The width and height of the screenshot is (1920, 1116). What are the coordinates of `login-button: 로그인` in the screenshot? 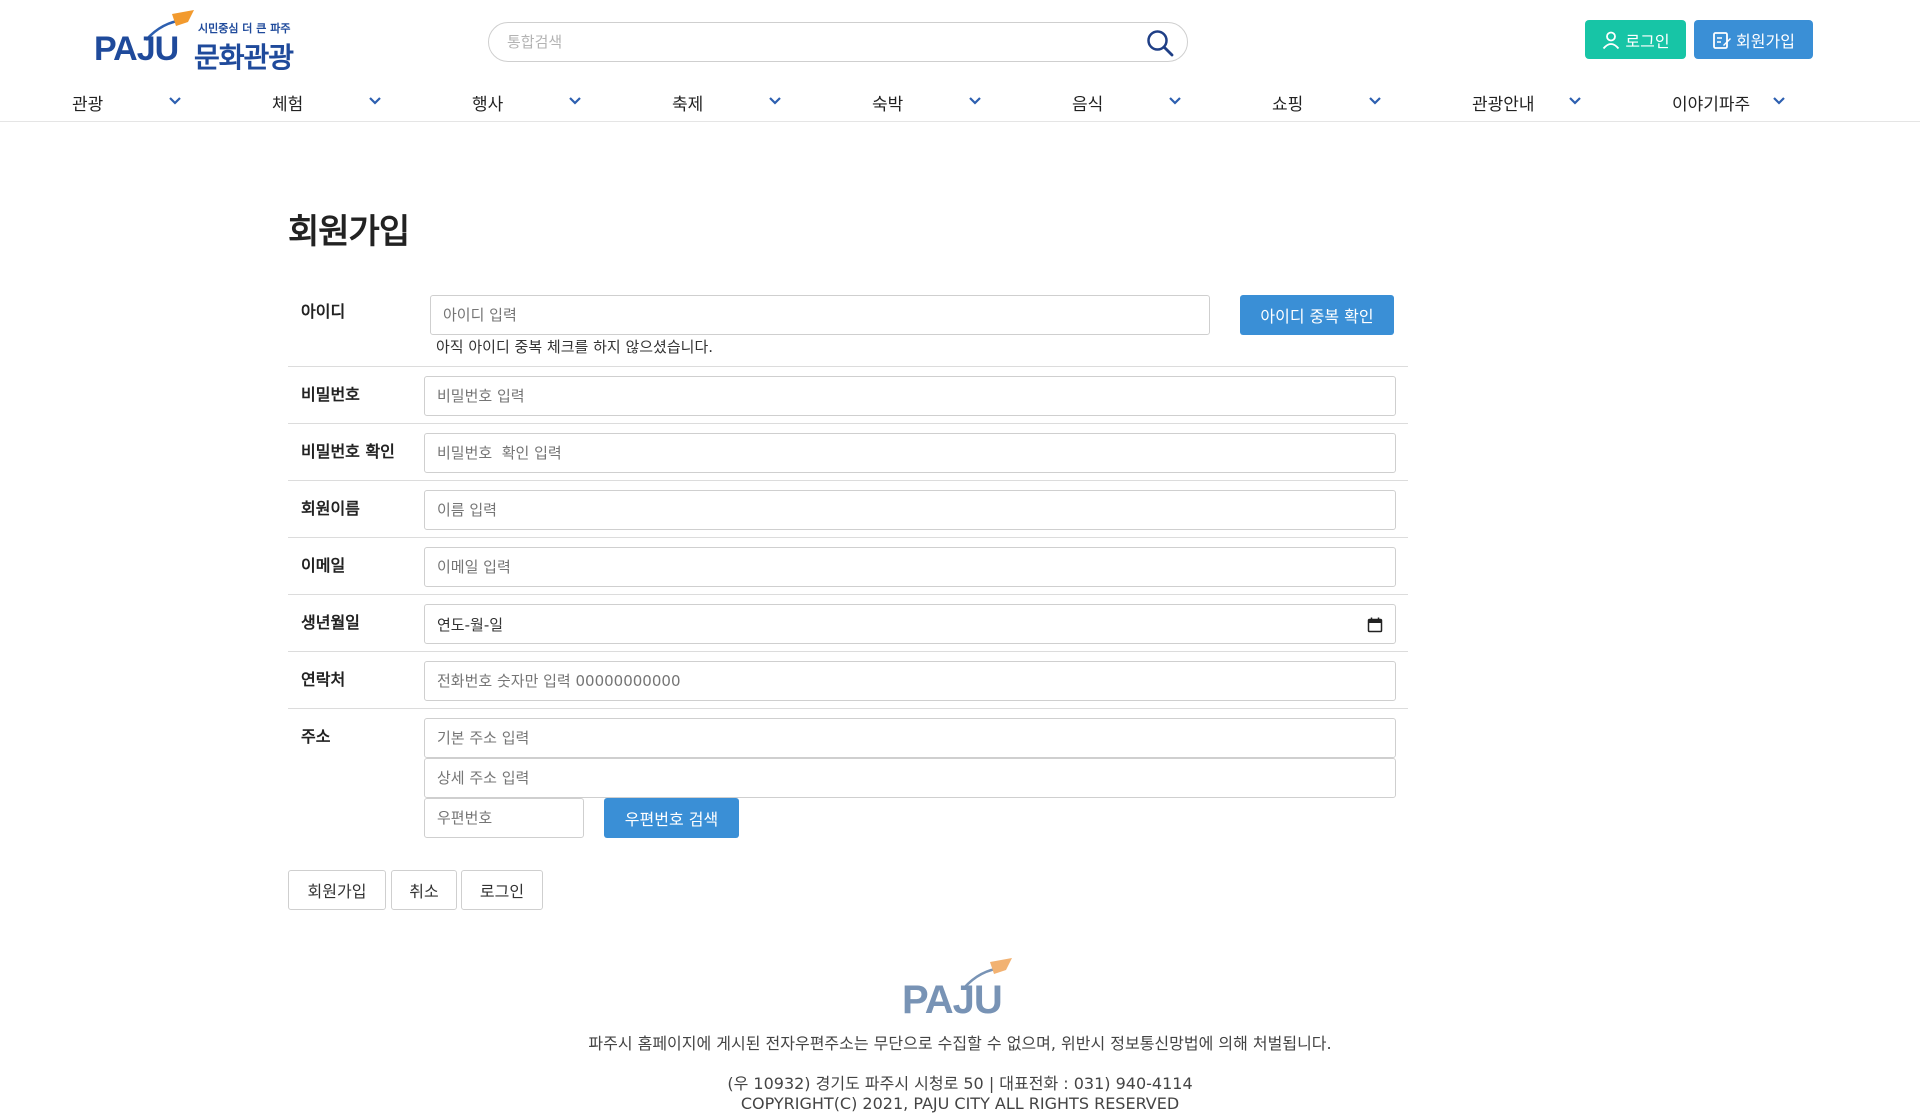 It's located at (1635, 39).